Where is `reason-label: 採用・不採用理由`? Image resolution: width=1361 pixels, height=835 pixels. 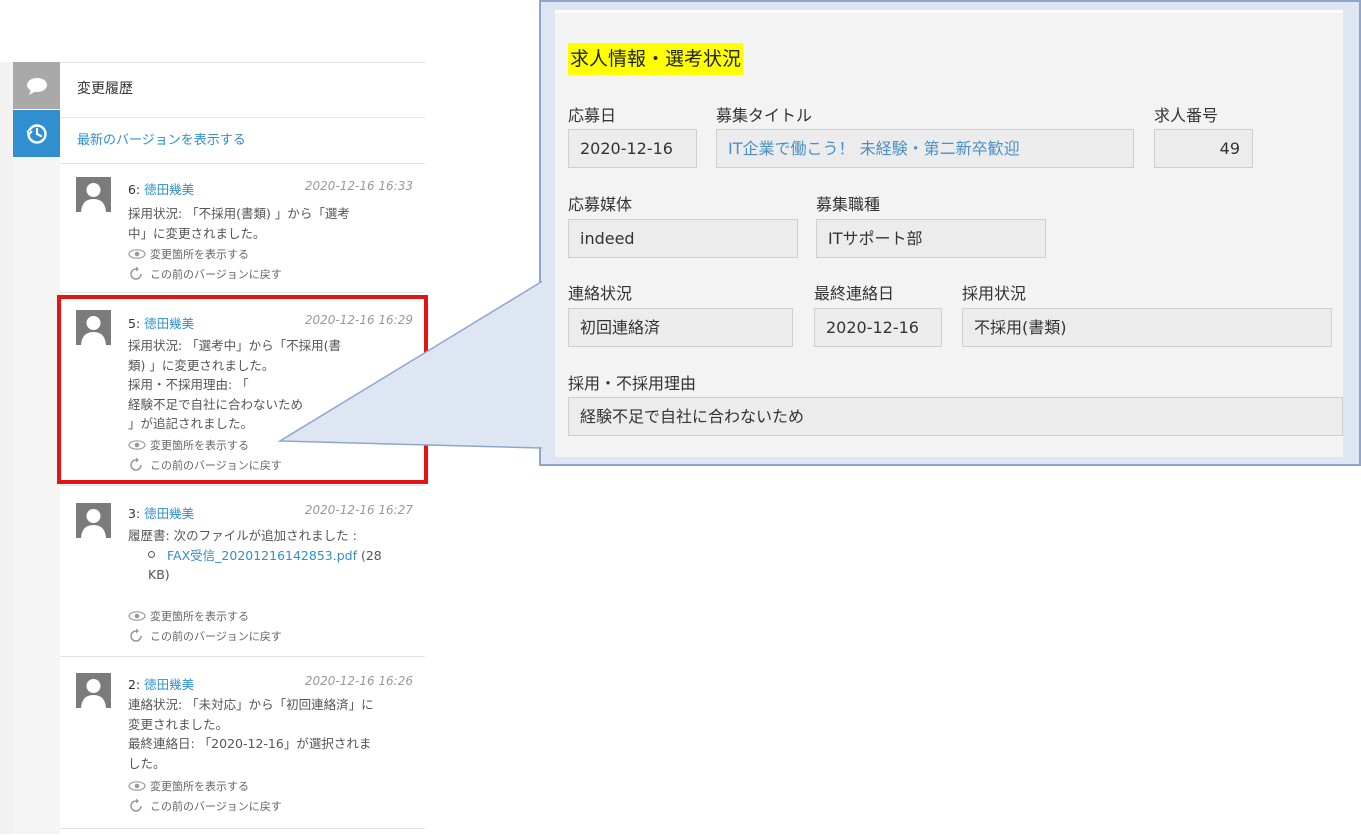
reason-label: 採用・不採用理由 is located at coordinates (632, 383).